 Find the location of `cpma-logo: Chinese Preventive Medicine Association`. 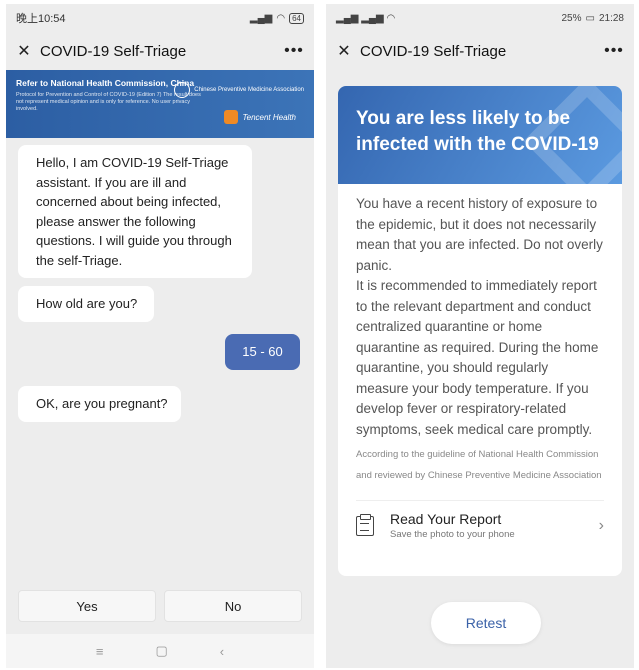

cpma-logo: Chinese Preventive Medicine Association is located at coordinates (239, 90).